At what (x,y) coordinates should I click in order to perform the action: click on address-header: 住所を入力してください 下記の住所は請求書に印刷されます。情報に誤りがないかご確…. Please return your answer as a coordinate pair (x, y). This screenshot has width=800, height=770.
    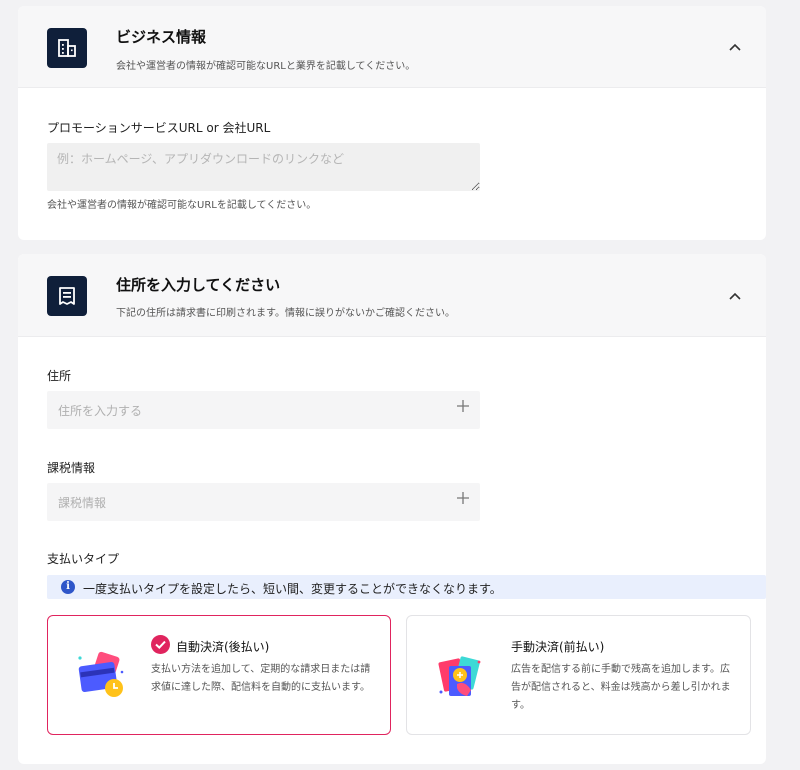
    Looking at the image, I should click on (392, 295).